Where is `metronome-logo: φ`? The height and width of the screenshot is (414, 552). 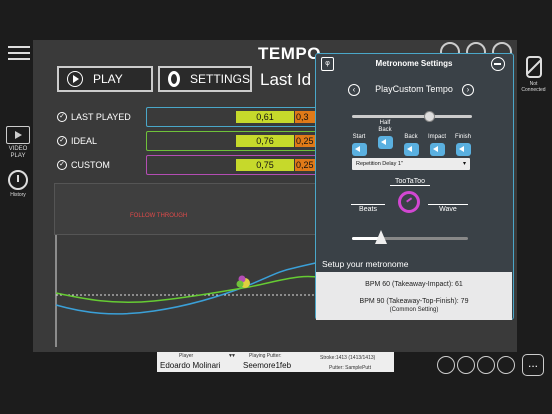 metronome-logo: φ is located at coordinates (327, 64).